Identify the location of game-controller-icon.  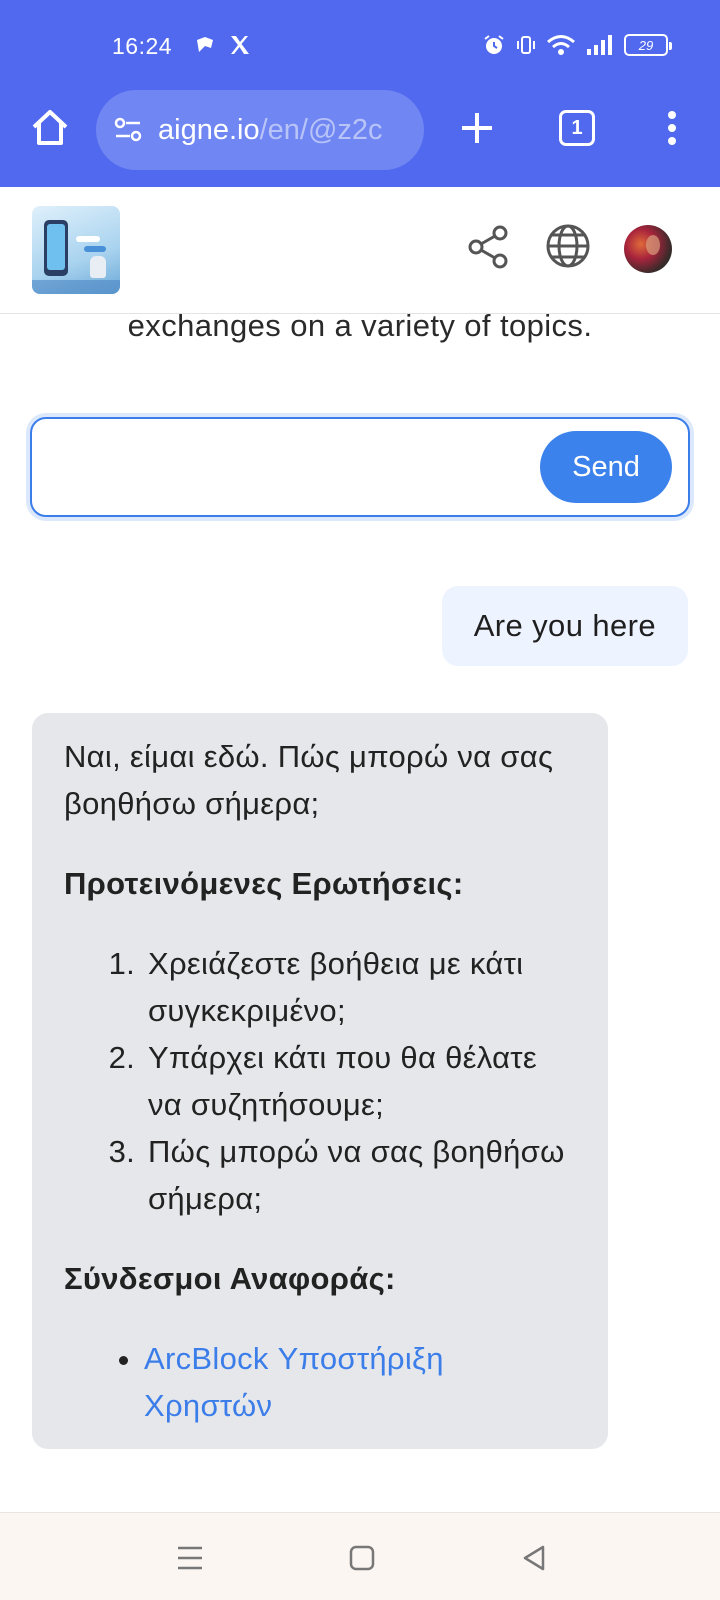
(205, 47).